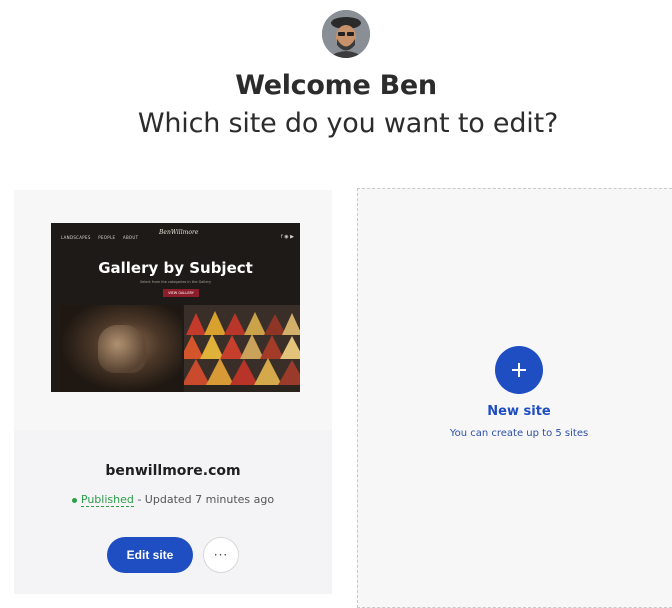  I want to click on add-site-button, so click(519, 370).